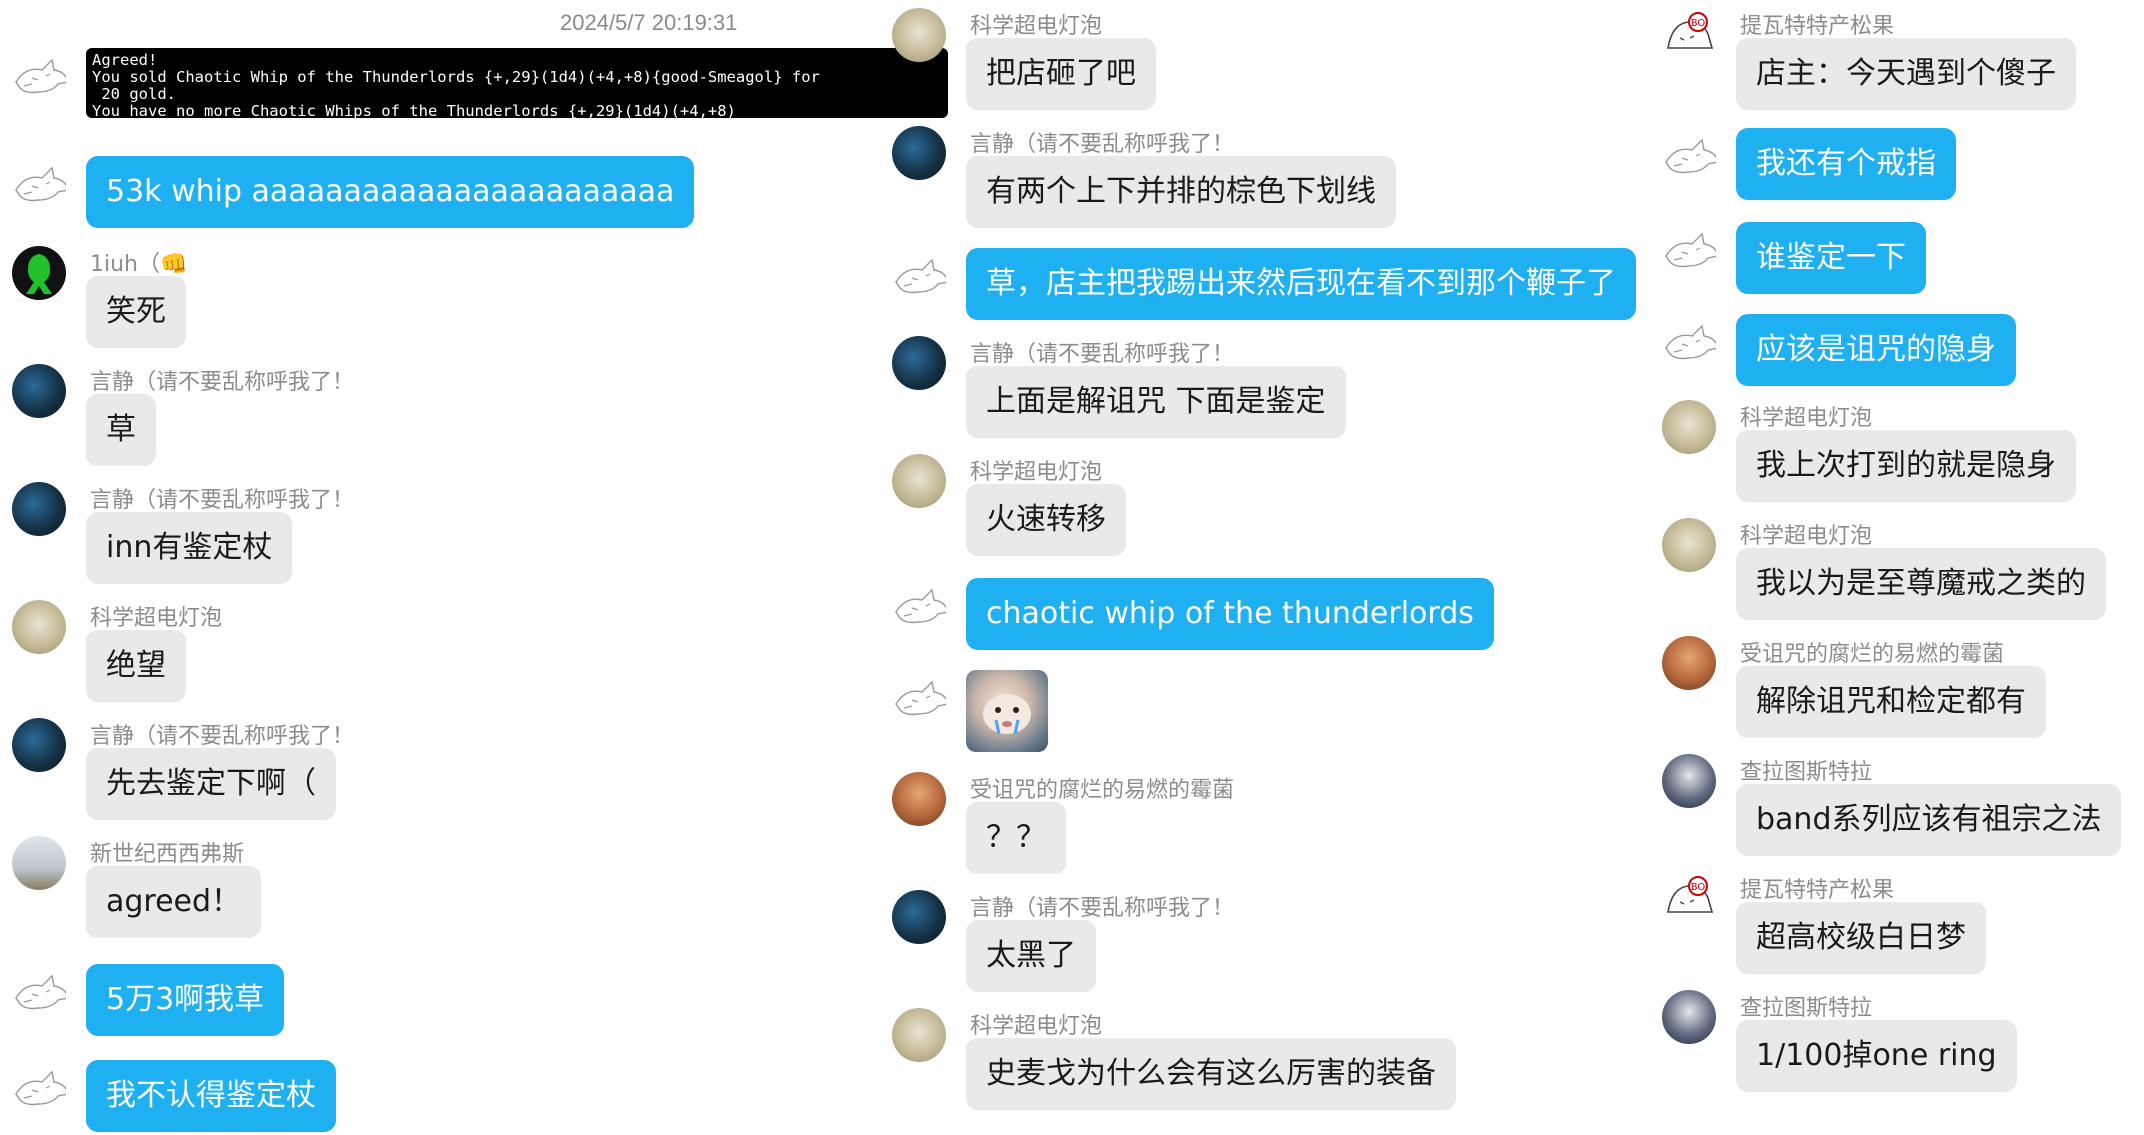 The height and width of the screenshot is (1135, 2144). Describe the element at coordinates (1906, 466) in the screenshot. I see `message-bubble: 我上次打到的就是隐身` at that location.